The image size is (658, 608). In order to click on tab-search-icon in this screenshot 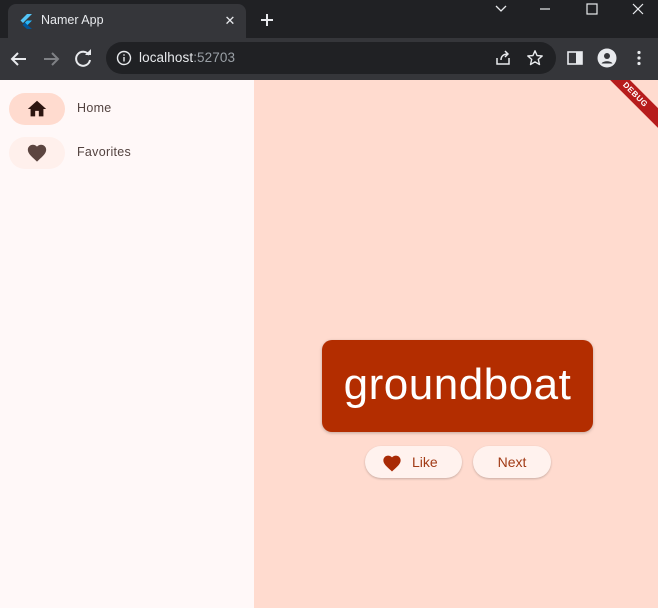, I will do `click(501, 10)`.